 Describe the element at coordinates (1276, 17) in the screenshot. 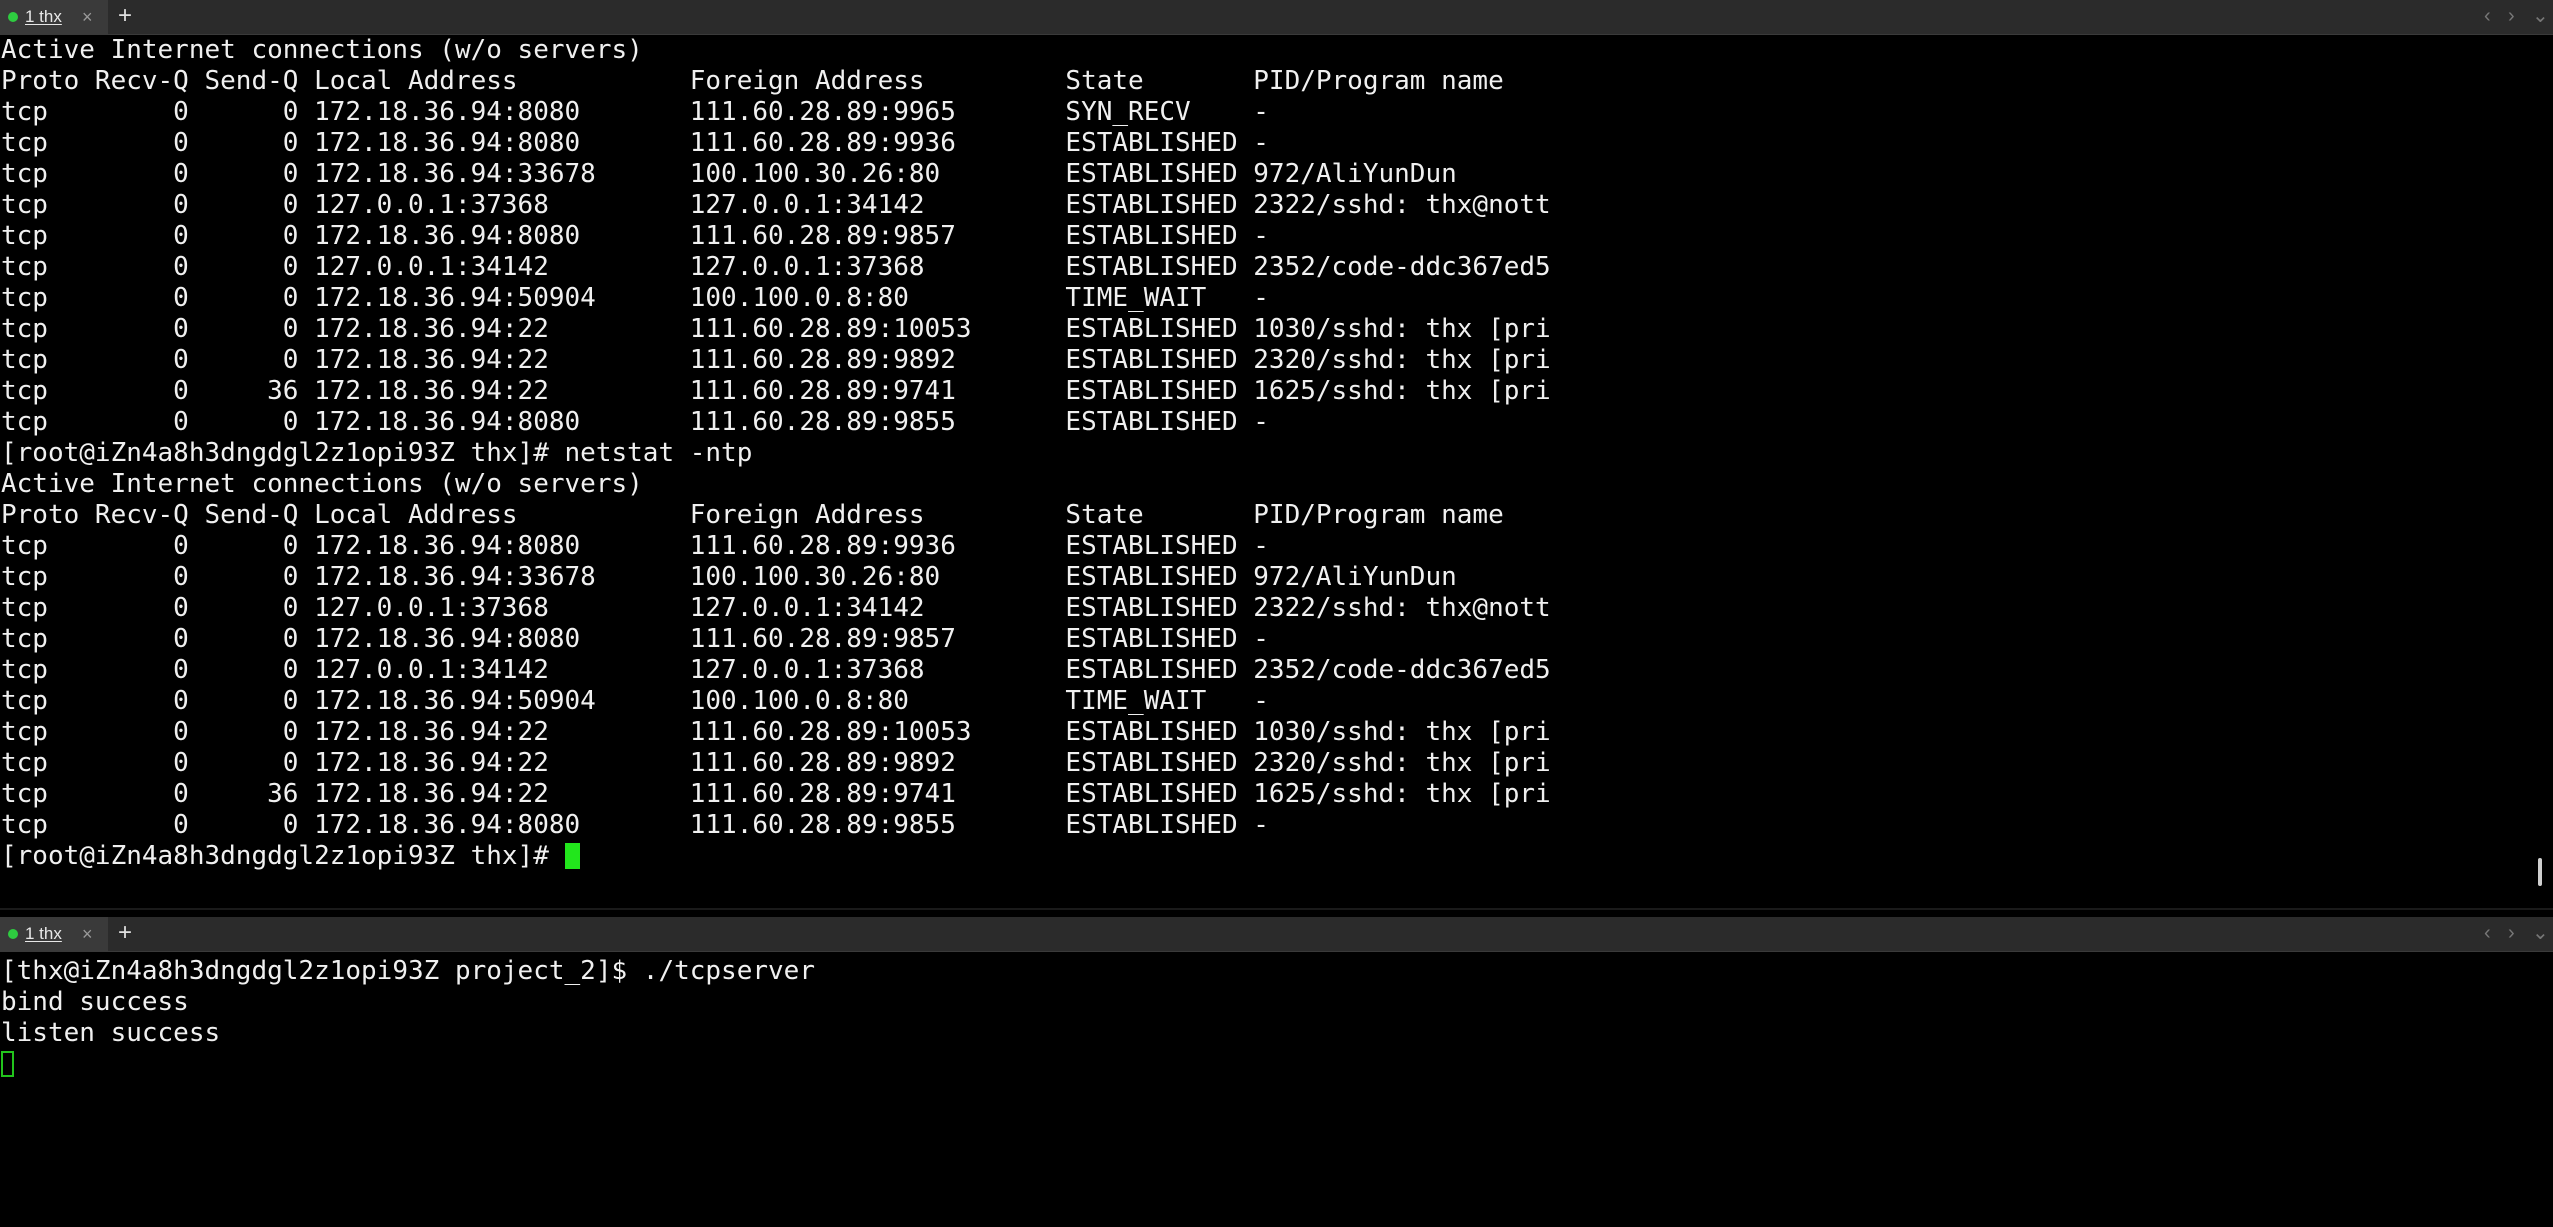

I see `top-tab-bar: 1 thx × + ‹ › ⌄` at that location.